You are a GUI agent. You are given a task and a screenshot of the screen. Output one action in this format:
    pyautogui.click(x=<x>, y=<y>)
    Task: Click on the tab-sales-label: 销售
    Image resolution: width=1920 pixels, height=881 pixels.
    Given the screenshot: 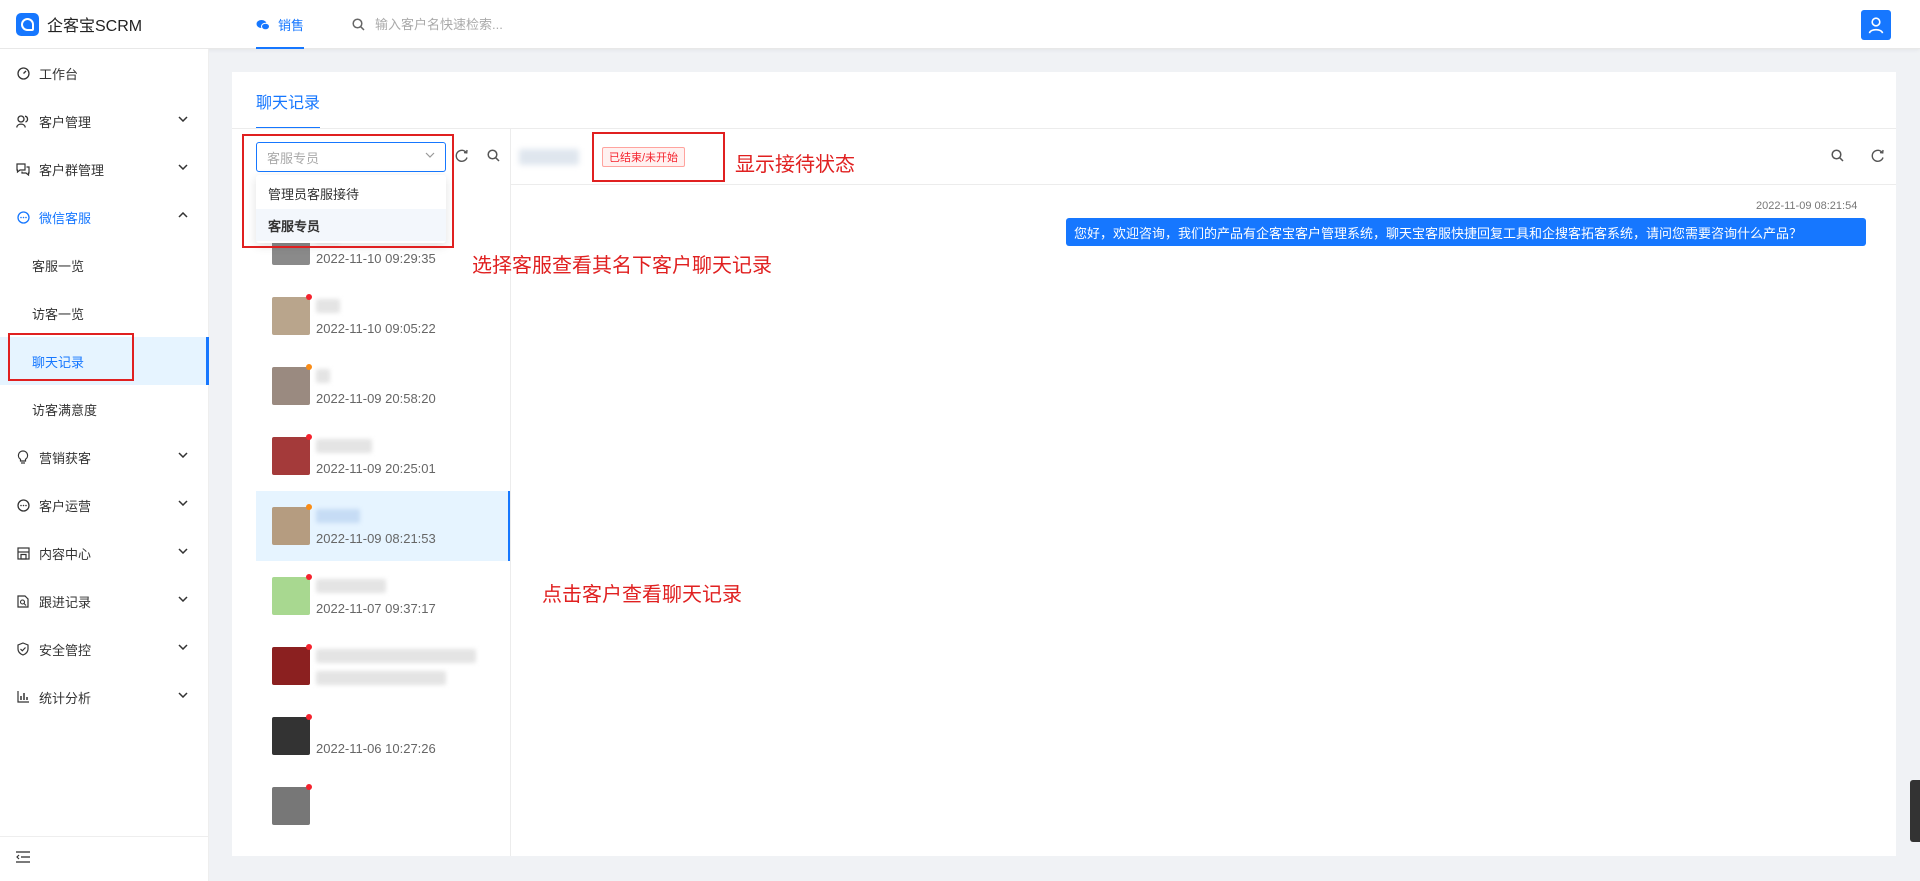 What is the action you would take?
    pyautogui.click(x=291, y=25)
    